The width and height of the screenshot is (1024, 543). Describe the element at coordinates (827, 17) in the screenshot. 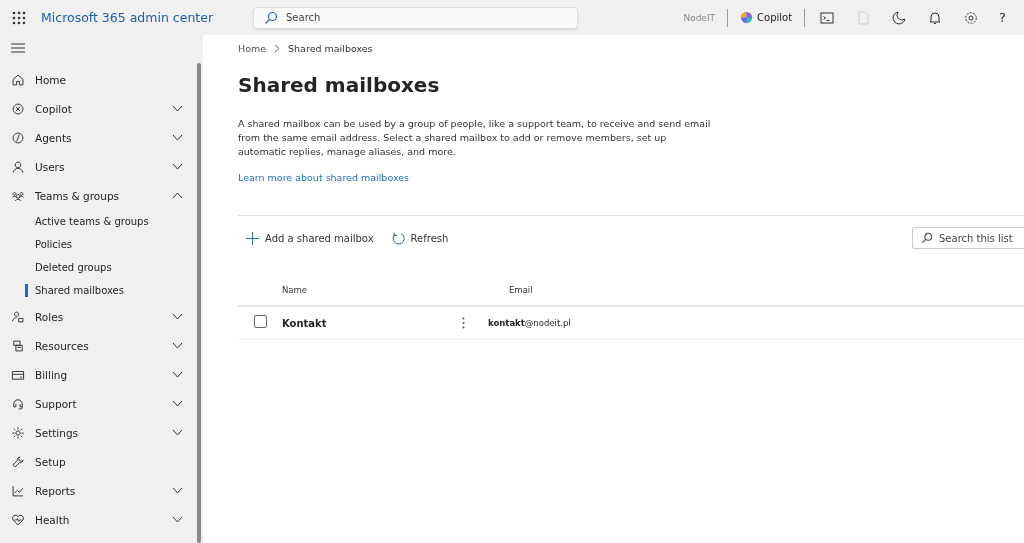

I see `terminal-icon` at that location.